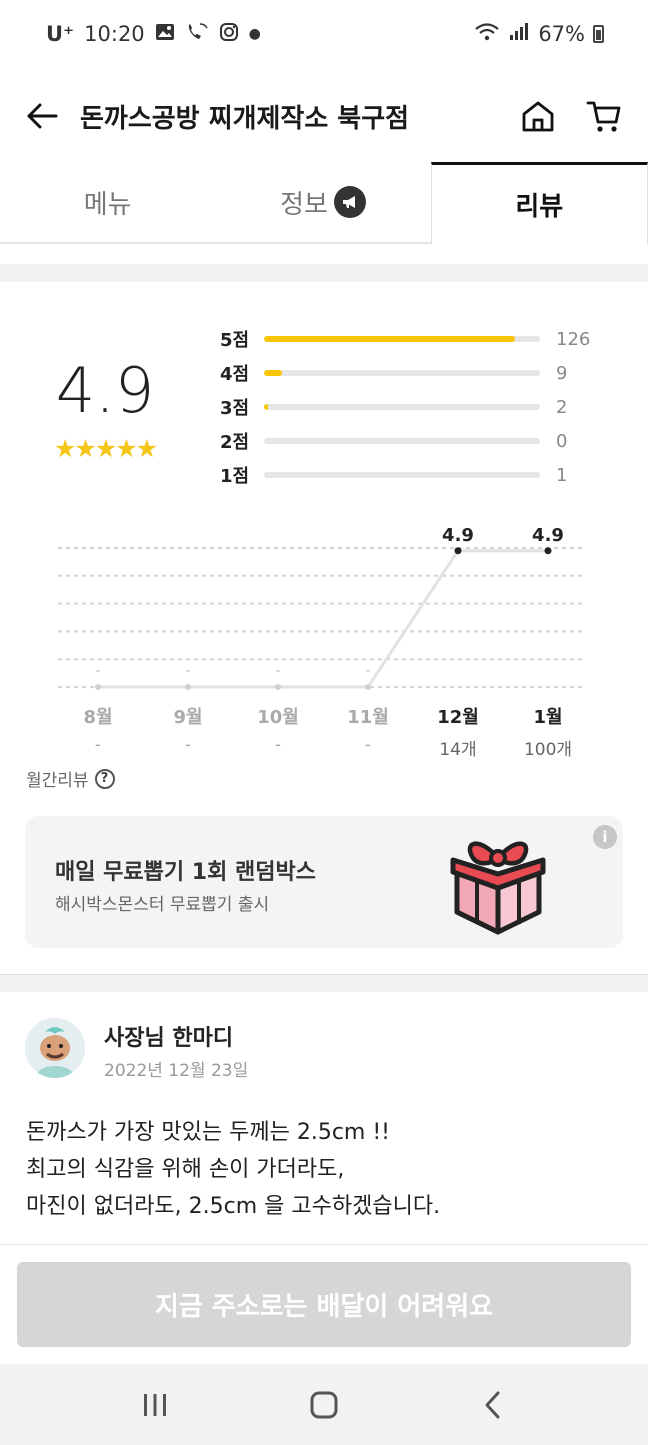  I want to click on promo-subtitle: 해시박스몬스터 무료뽑기 출시, so click(162, 905).